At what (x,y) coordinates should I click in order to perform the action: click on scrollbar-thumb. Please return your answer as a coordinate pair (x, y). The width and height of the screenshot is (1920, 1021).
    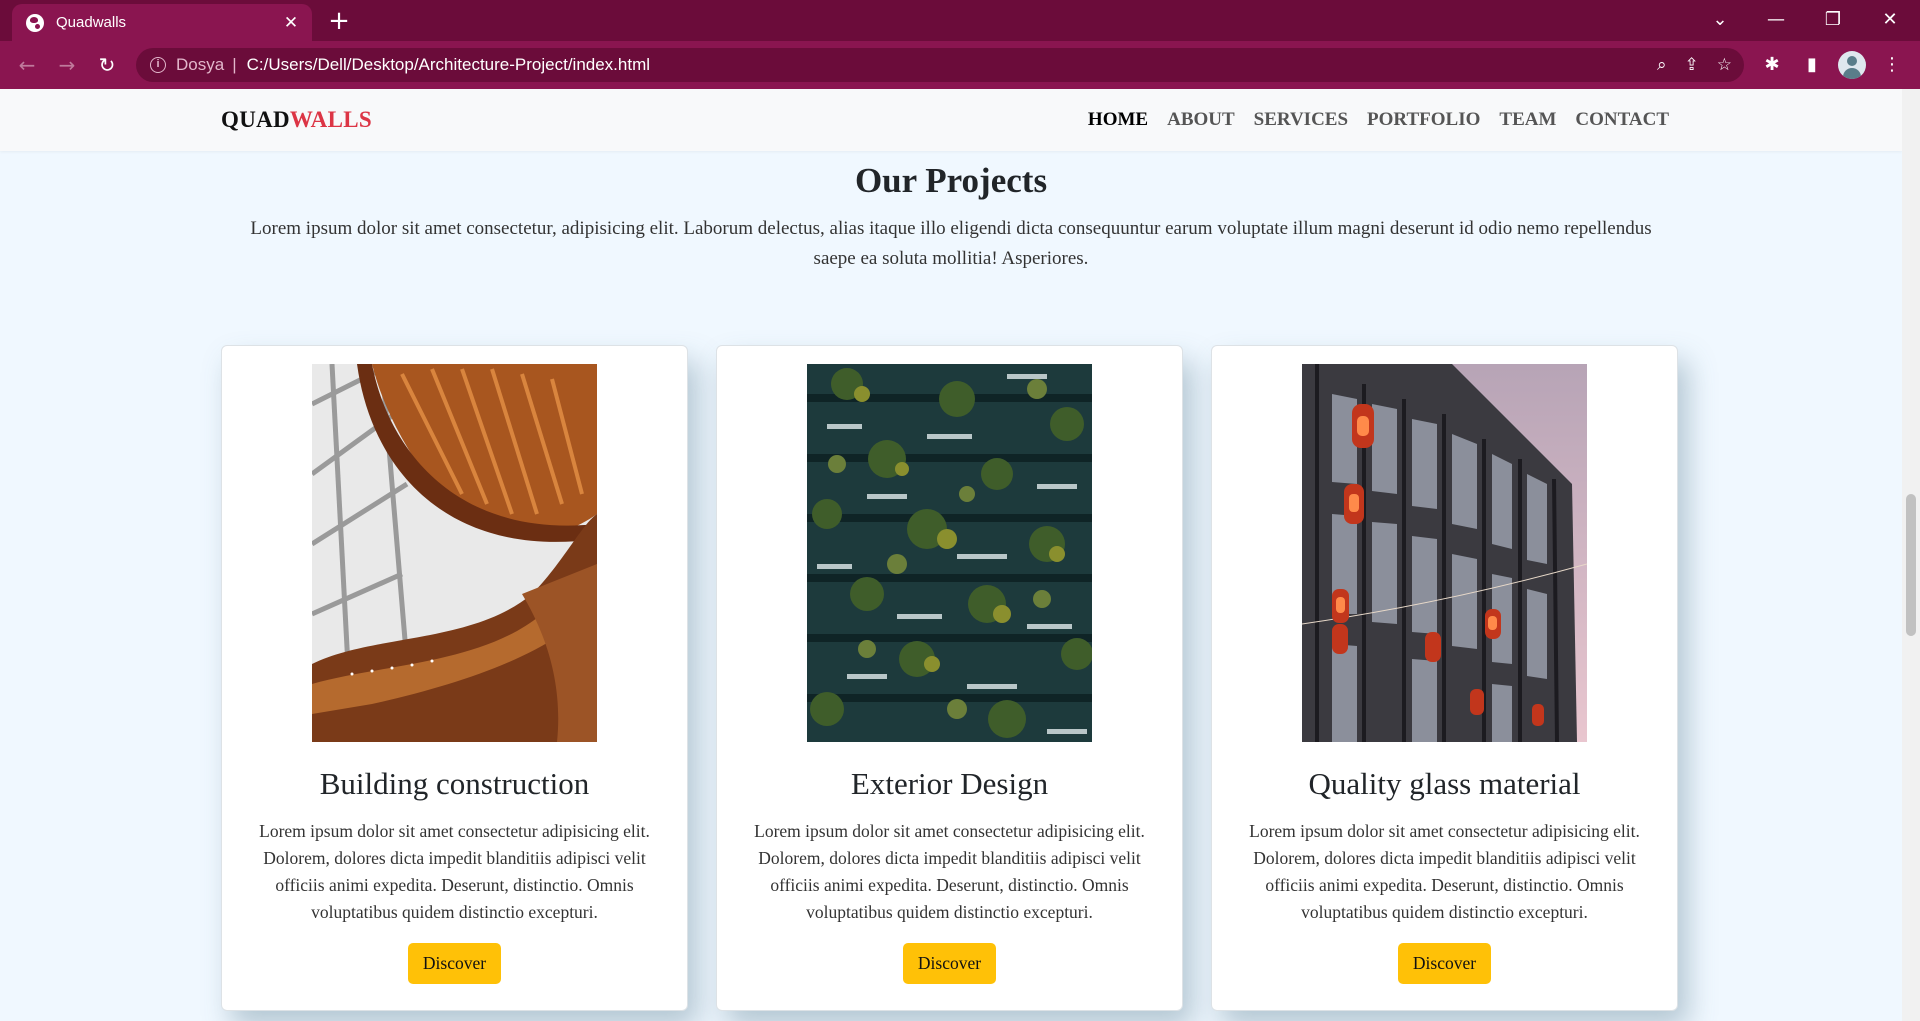
    Looking at the image, I should click on (1911, 565).